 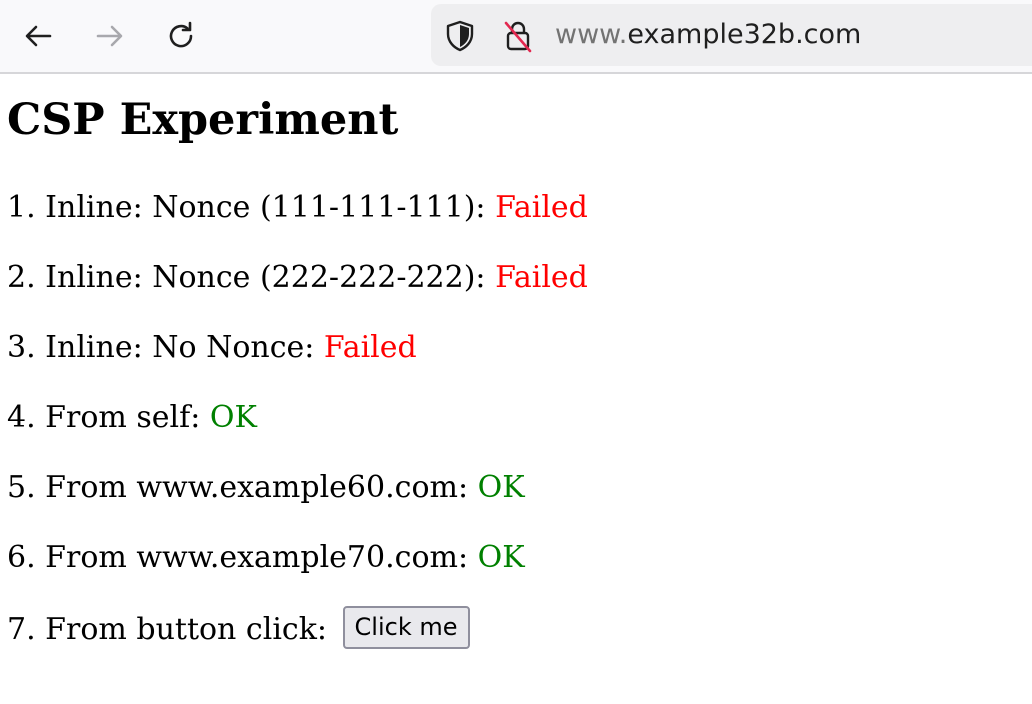 I want to click on test-line-5: 5. From www.example60.com: OK, so click(x=266, y=488).